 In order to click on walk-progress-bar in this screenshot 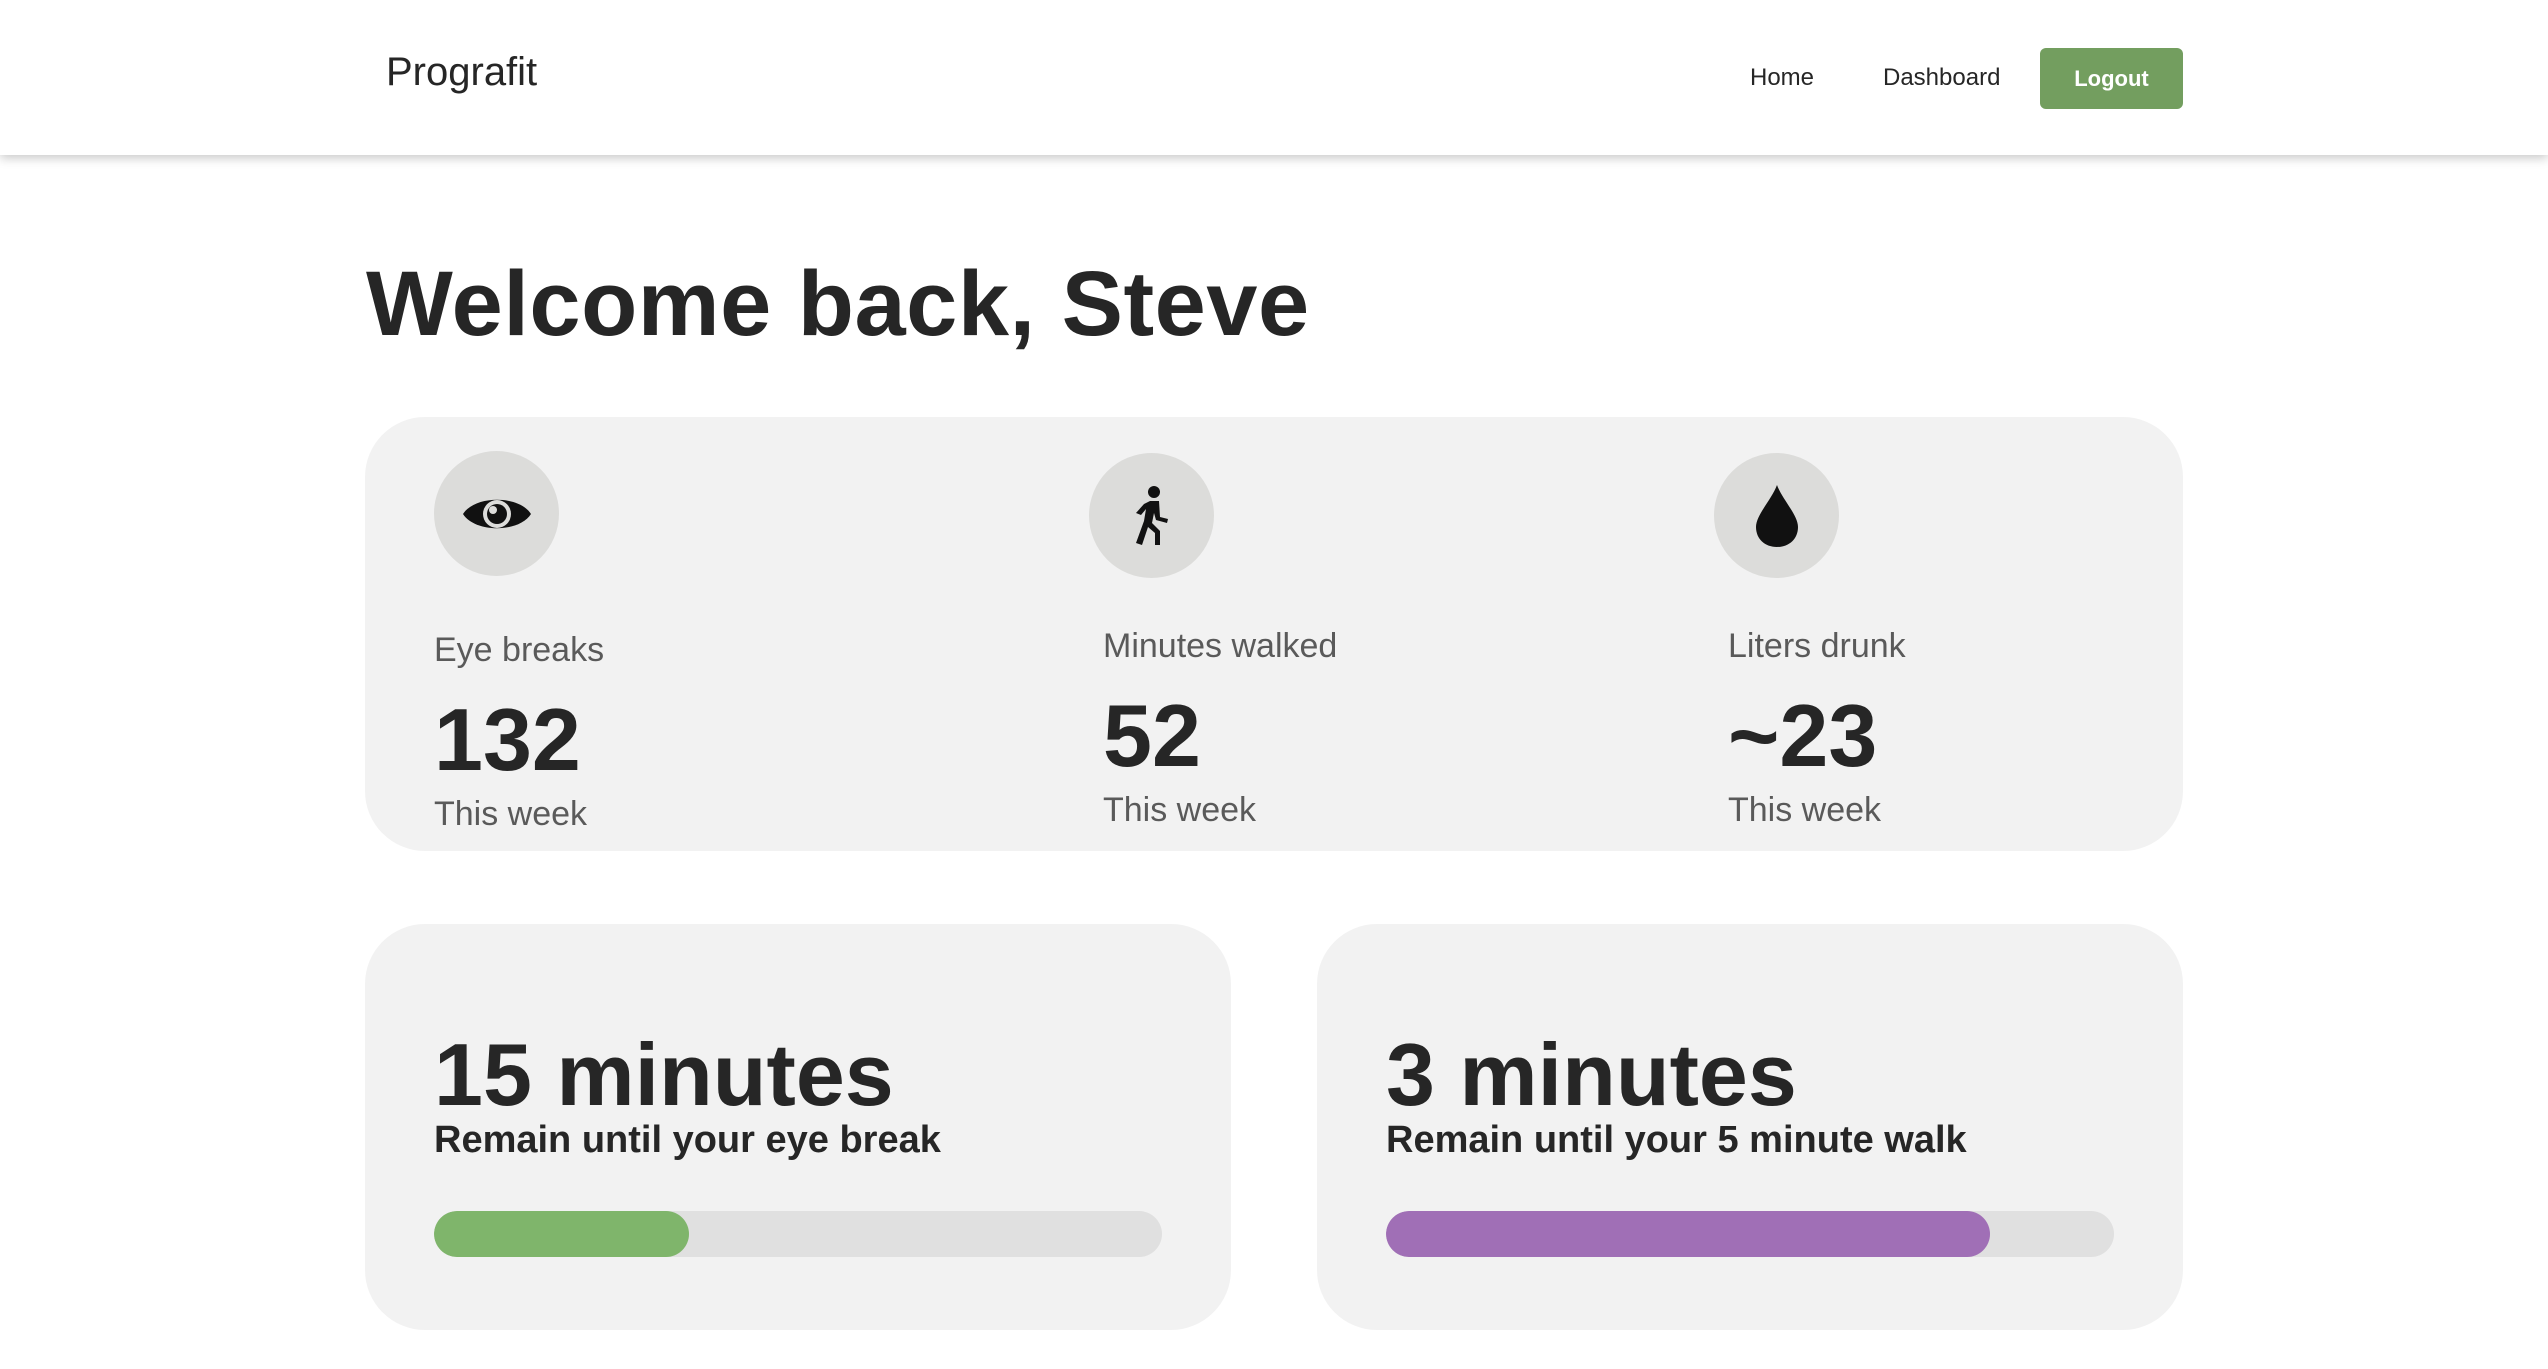, I will do `click(1750, 1234)`.